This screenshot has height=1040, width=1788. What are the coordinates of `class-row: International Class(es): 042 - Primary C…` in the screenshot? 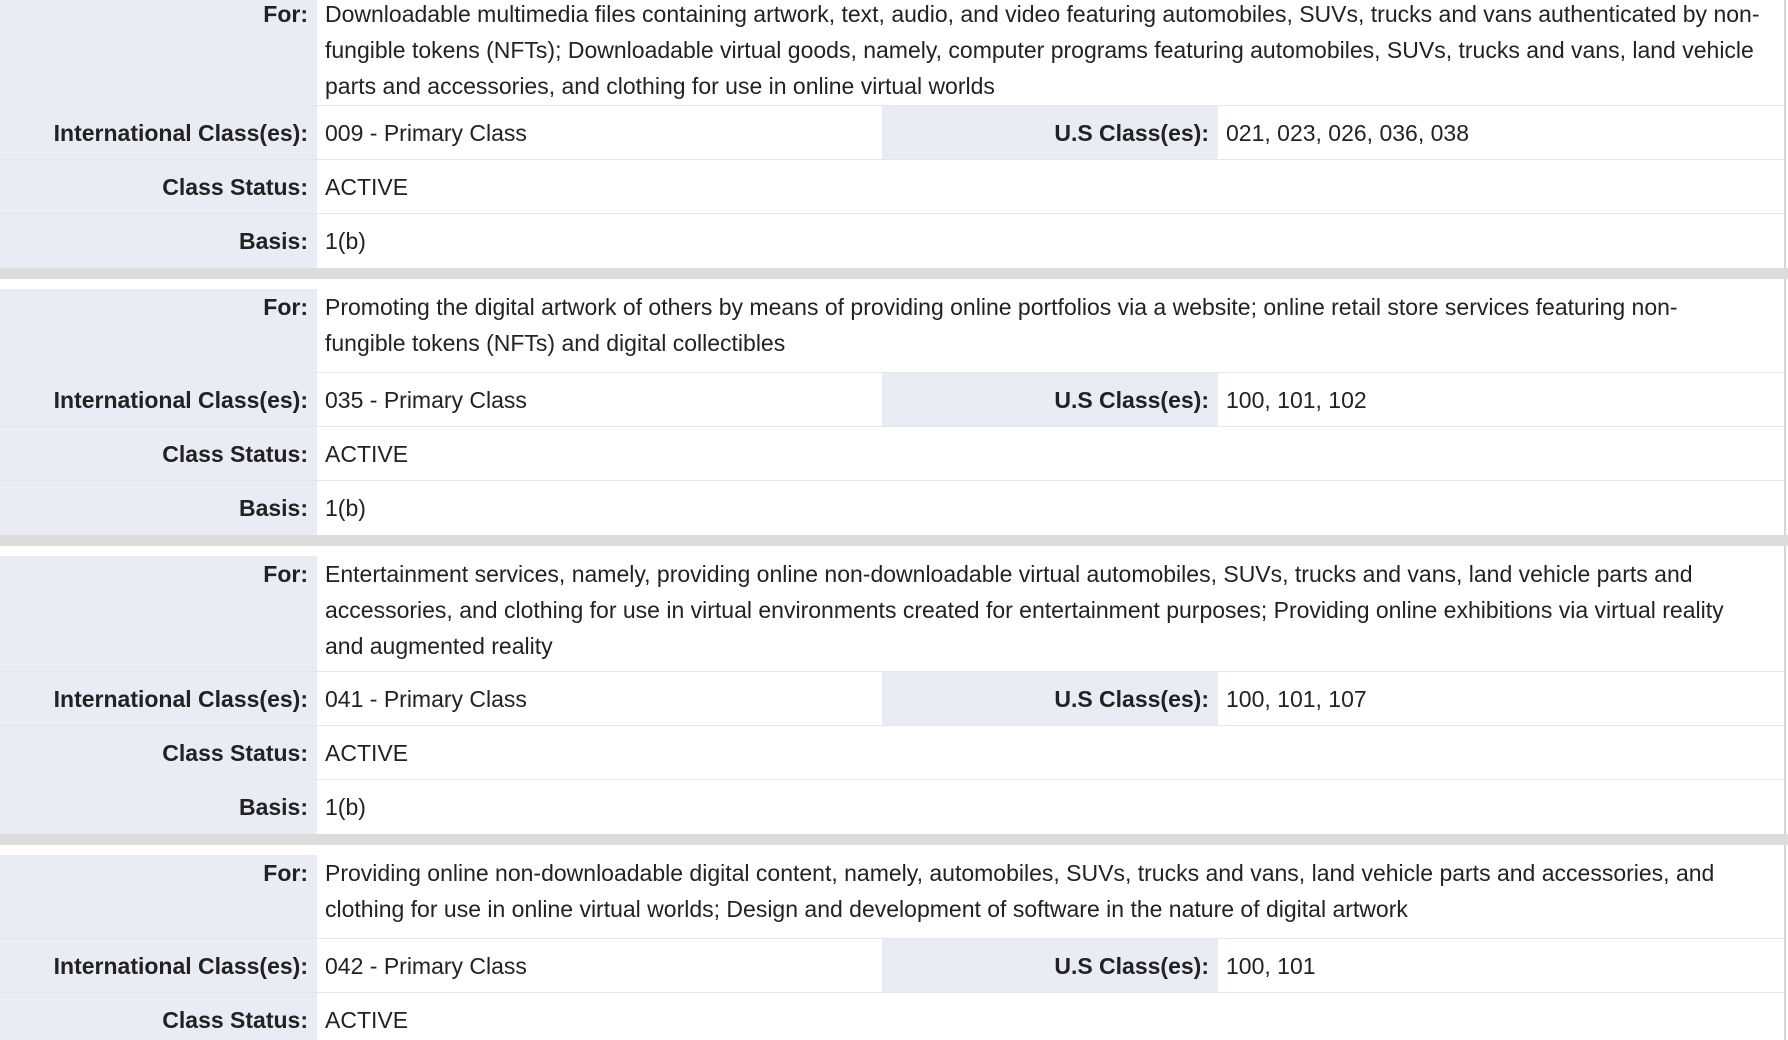 It's located at (892, 966).